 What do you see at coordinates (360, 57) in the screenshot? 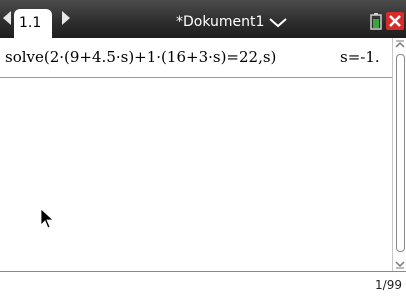
I see `entry-result: s=-1.` at bounding box center [360, 57].